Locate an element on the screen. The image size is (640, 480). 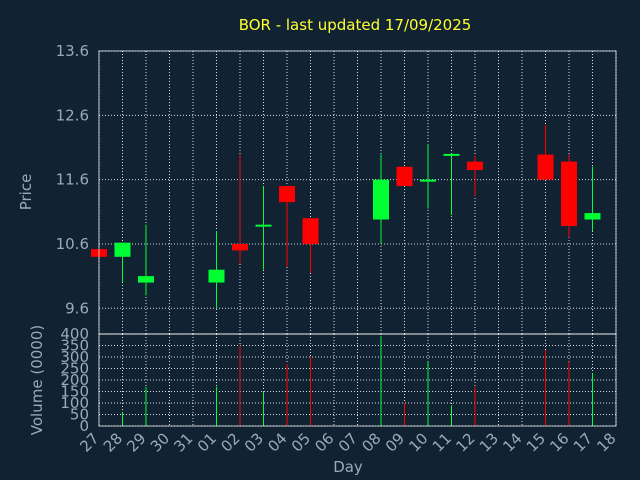
x-tick-label: 11 is located at coordinates (442, 442).